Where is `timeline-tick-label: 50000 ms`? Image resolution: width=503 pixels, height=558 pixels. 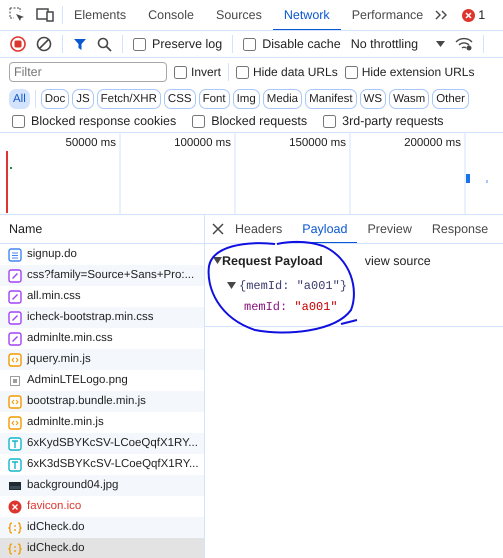
timeline-tick-label: 50000 ms is located at coordinates (90, 143).